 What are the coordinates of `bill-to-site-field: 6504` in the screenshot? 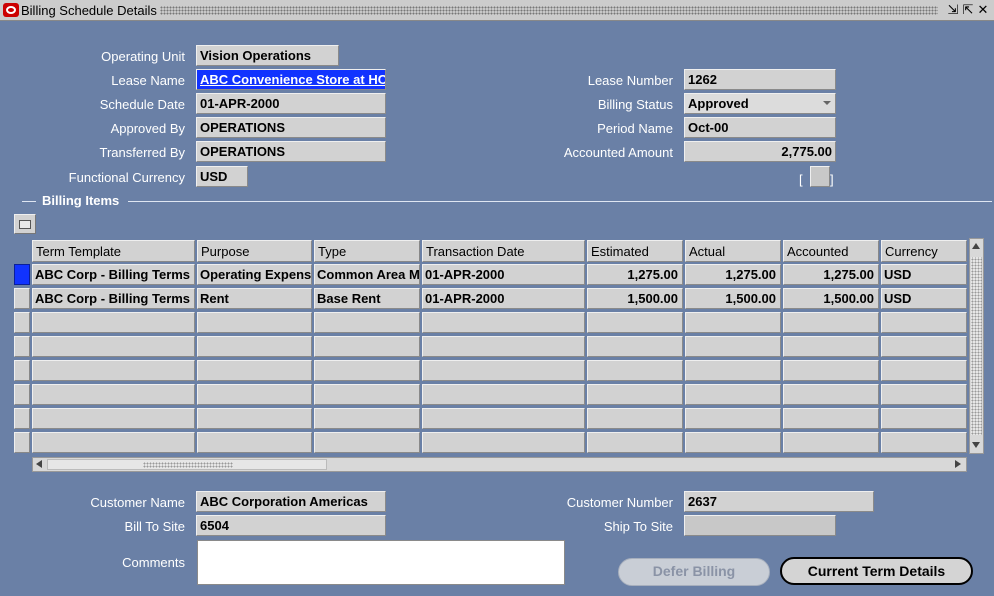 It's located at (291, 525).